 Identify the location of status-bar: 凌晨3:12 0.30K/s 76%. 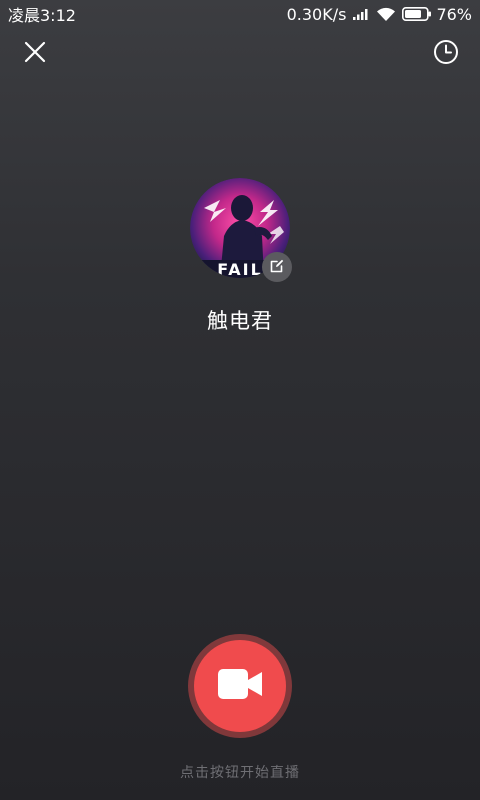
(240, 14).